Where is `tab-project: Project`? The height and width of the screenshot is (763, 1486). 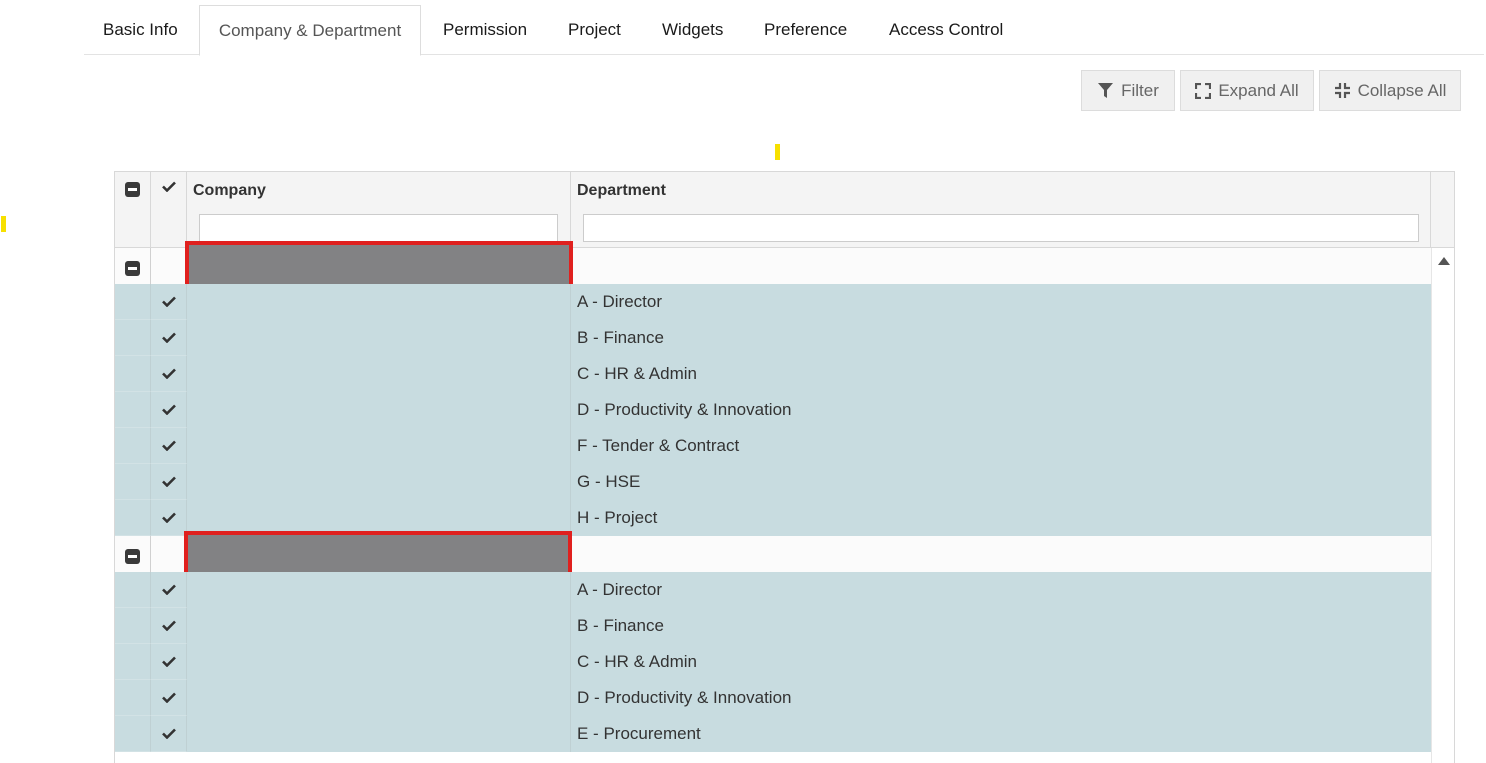 tab-project: Project is located at coordinates (594, 30).